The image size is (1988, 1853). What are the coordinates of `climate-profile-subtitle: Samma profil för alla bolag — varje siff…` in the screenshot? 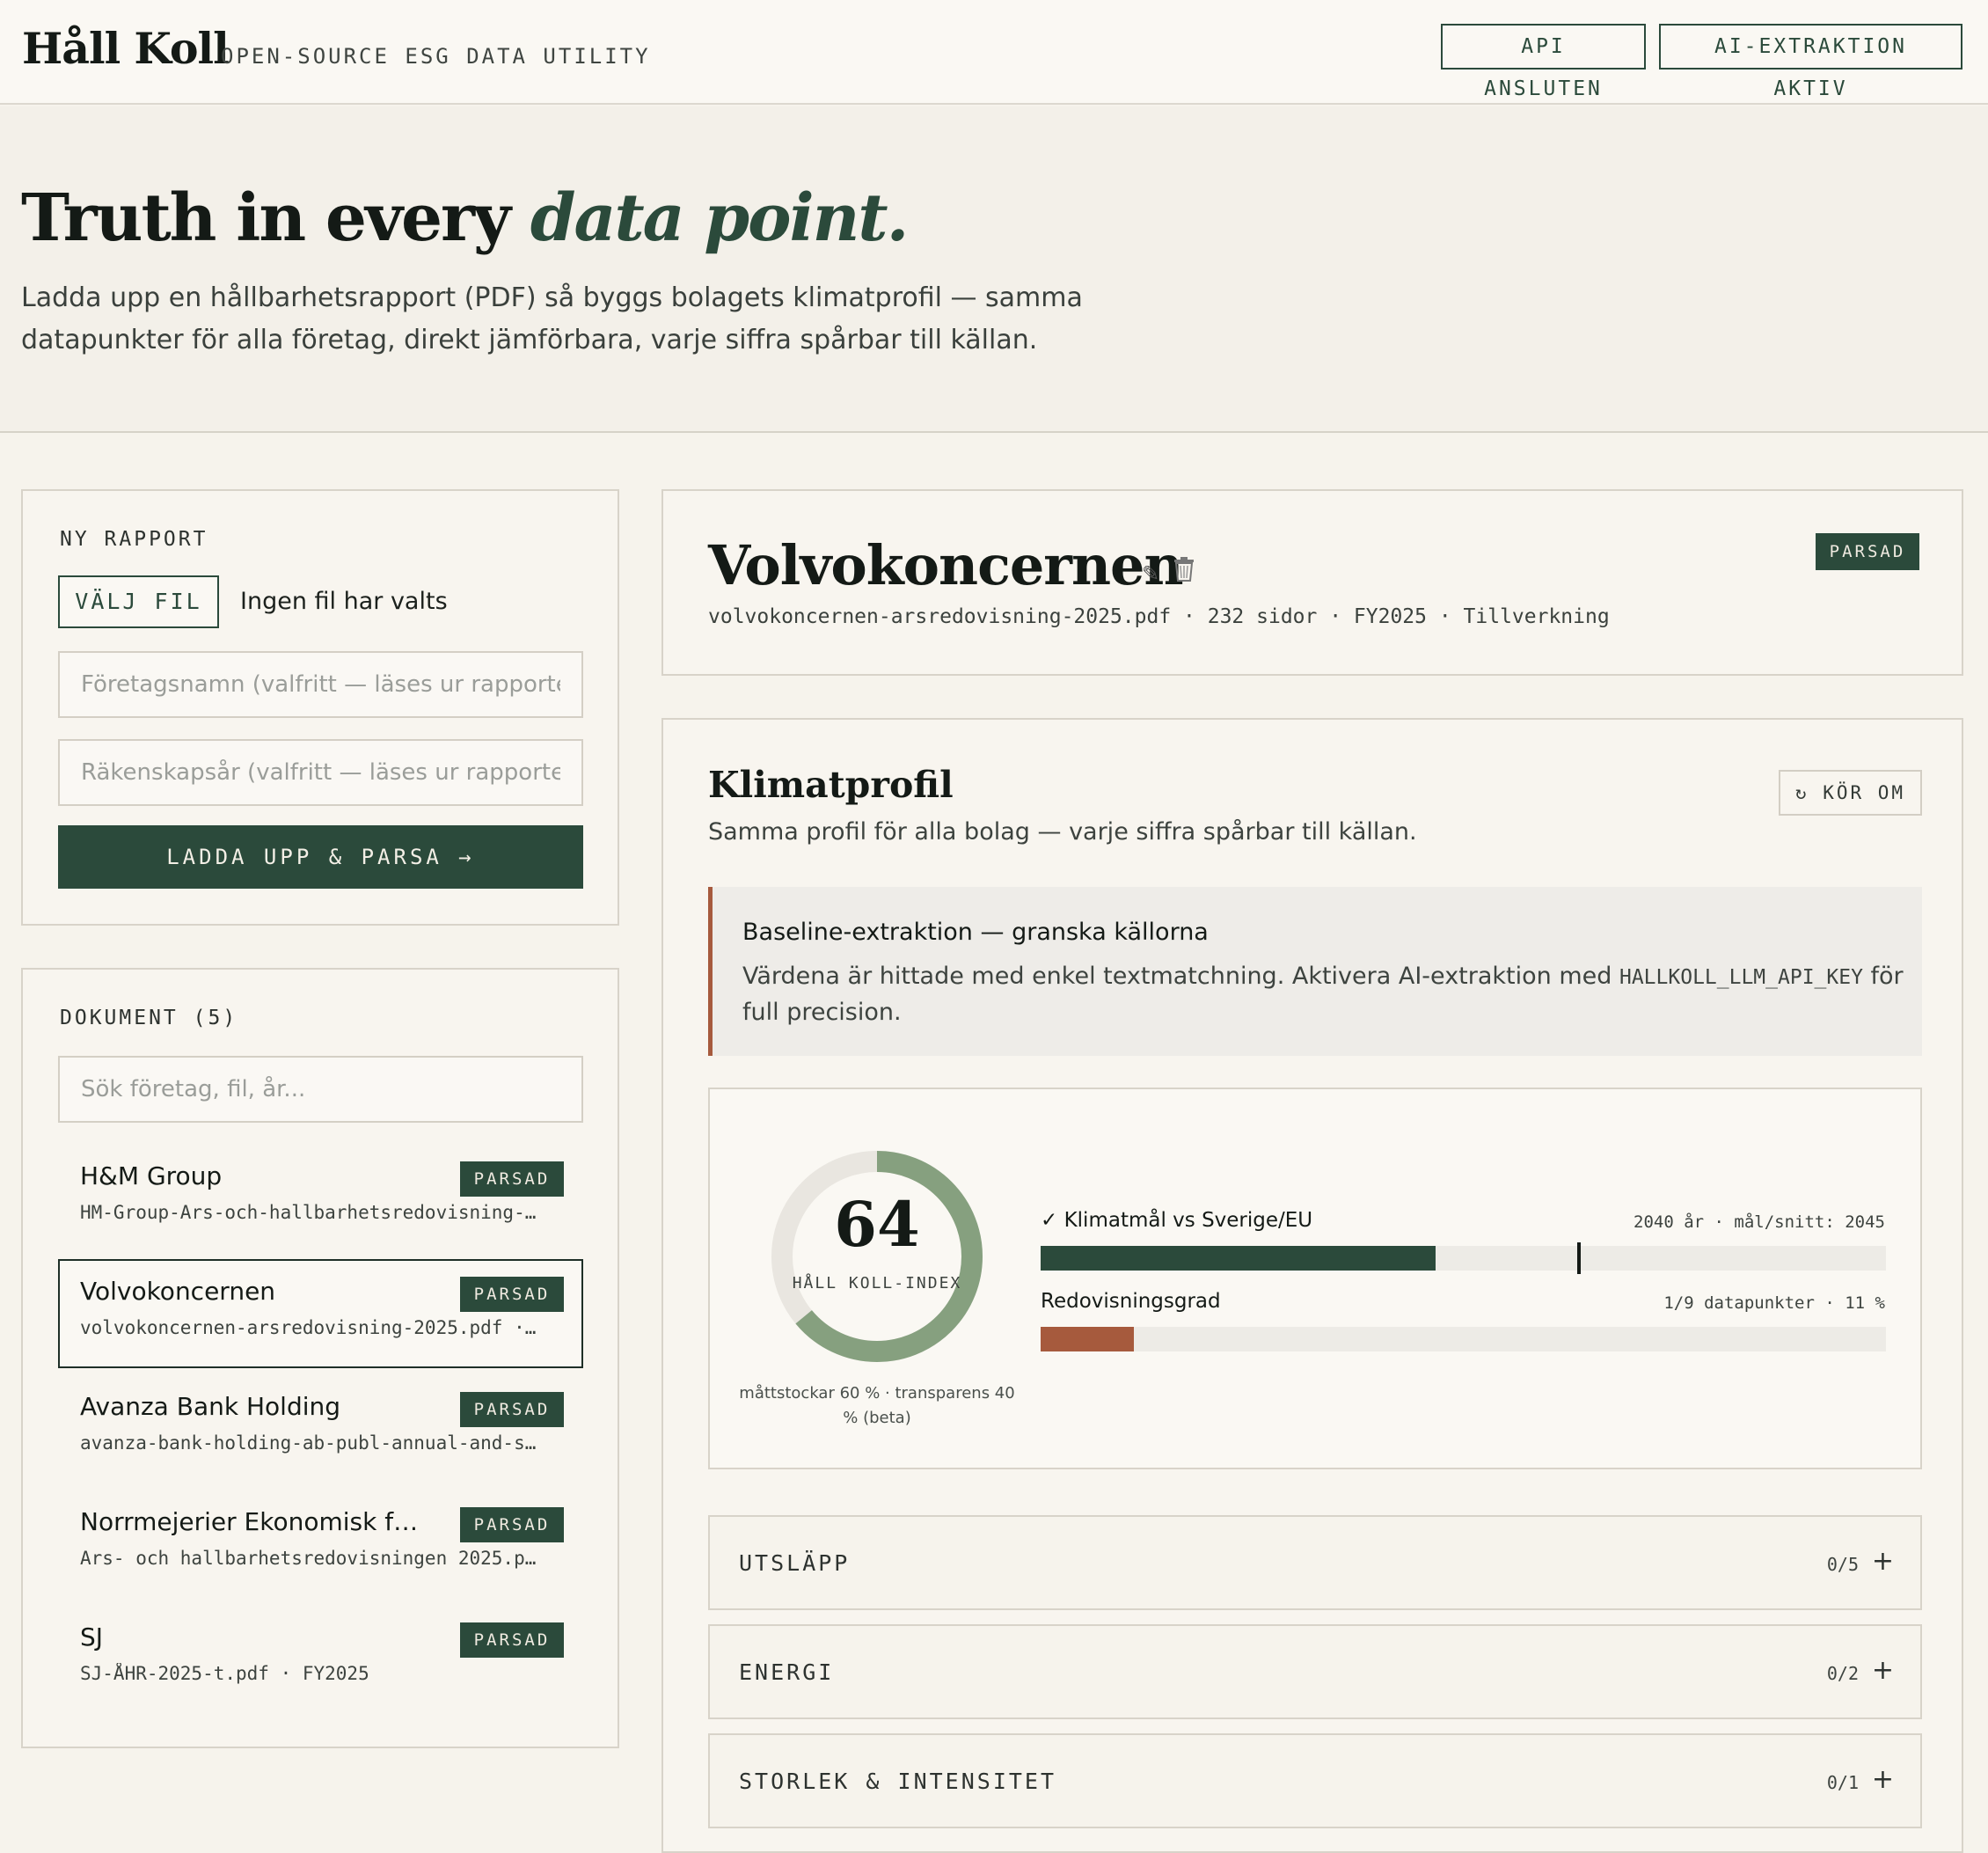 It's located at (1062, 832).